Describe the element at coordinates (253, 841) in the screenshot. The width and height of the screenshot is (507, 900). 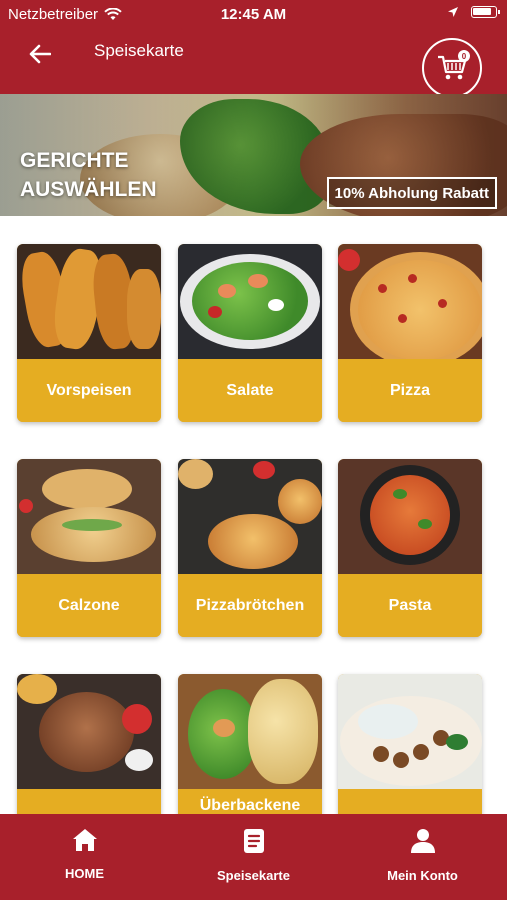
I see `menu-book-icon` at that location.